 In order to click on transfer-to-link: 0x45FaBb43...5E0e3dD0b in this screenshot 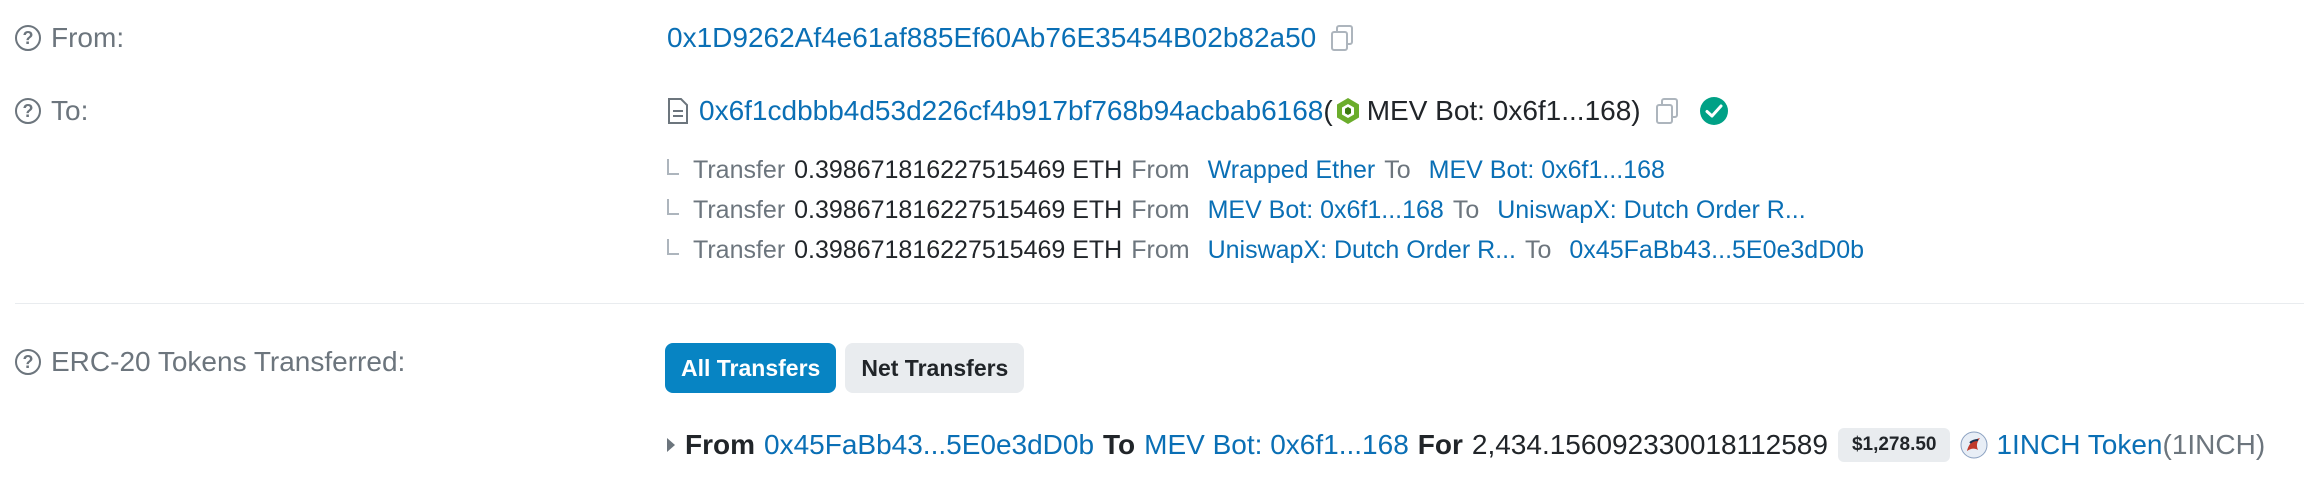, I will do `click(1716, 250)`.